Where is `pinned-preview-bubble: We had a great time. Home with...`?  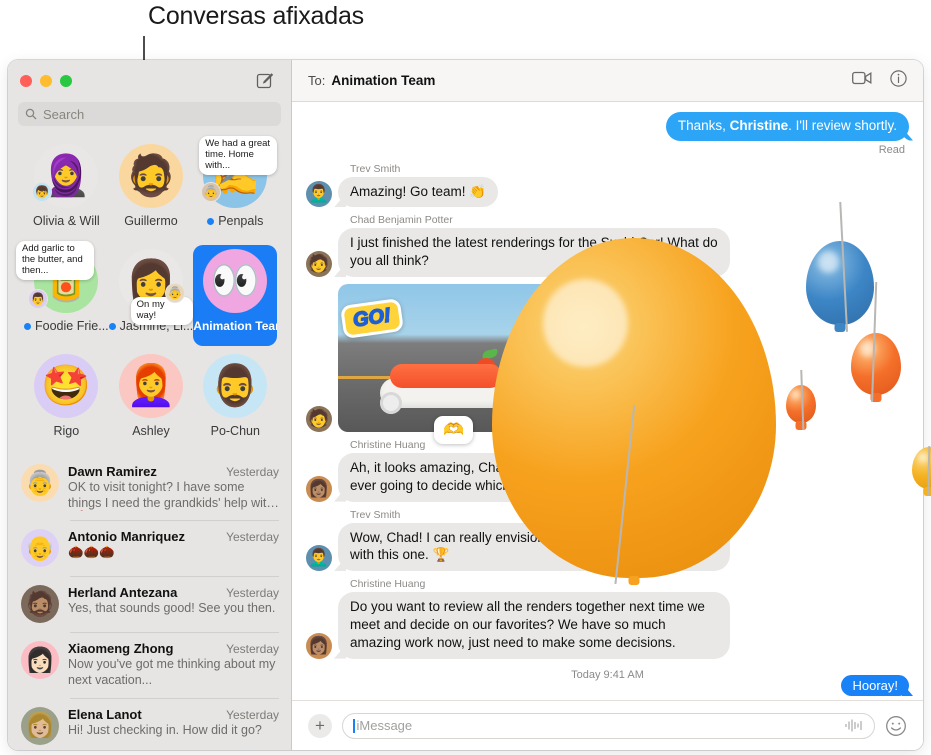 pinned-preview-bubble: We had a great time. Home with... is located at coordinates (238, 155).